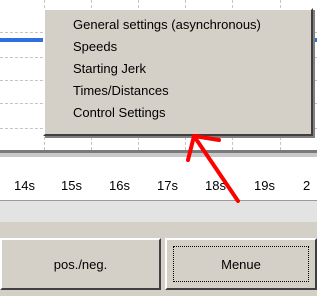 This screenshot has height=296, width=320. Describe the element at coordinates (95, 46) in the screenshot. I see `menu-item-speeds: Speeds` at that location.